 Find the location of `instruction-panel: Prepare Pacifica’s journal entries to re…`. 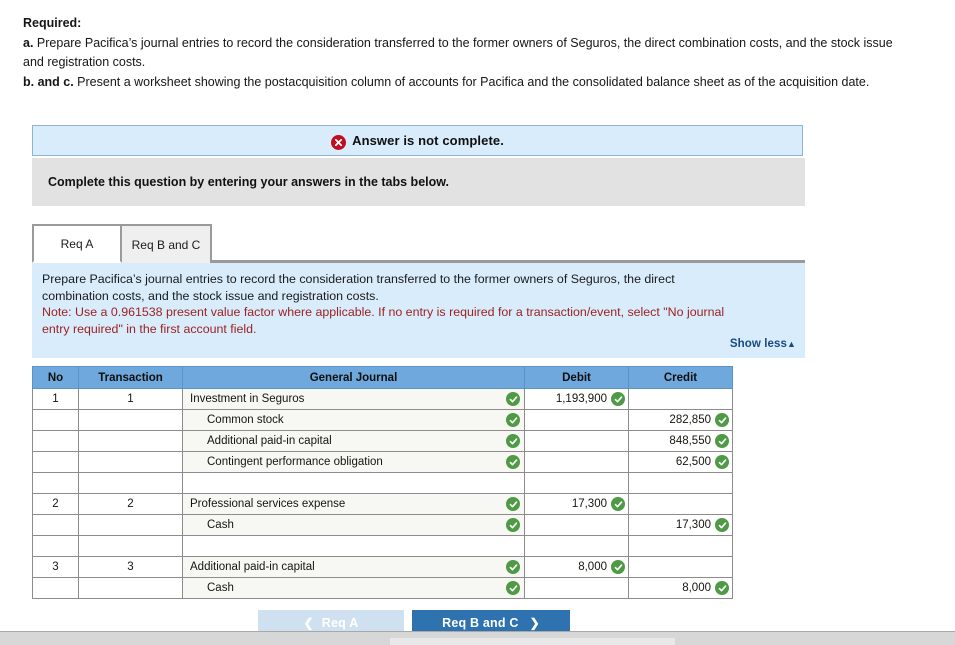

instruction-panel: Prepare Pacifica’s journal entries to re… is located at coordinates (418, 310).